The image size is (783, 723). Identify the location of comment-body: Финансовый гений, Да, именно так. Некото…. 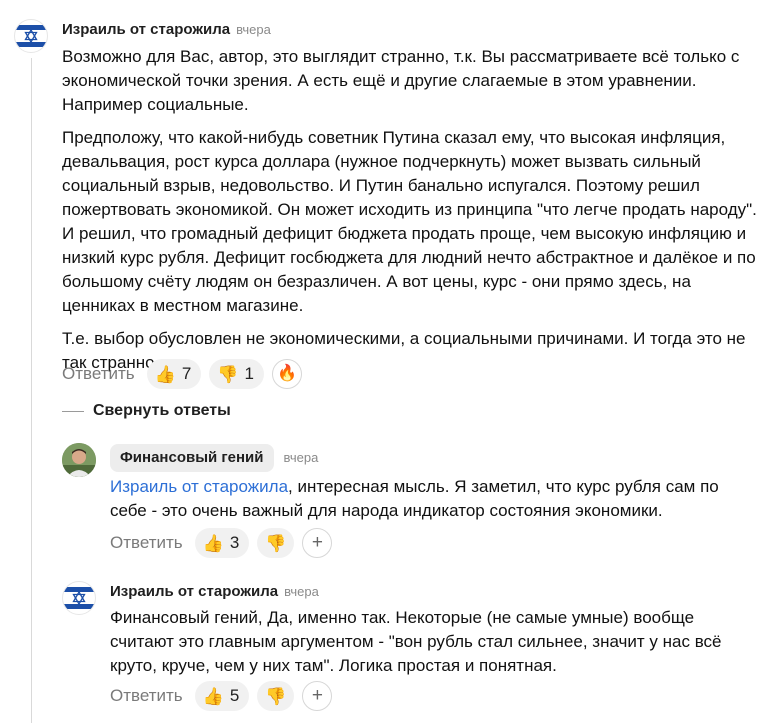
(422, 642).